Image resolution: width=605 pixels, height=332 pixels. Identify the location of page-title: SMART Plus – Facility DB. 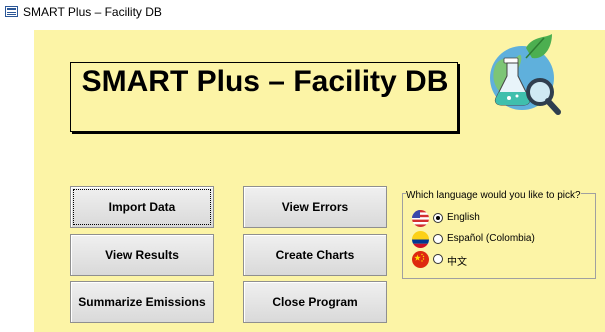
(265, 81).